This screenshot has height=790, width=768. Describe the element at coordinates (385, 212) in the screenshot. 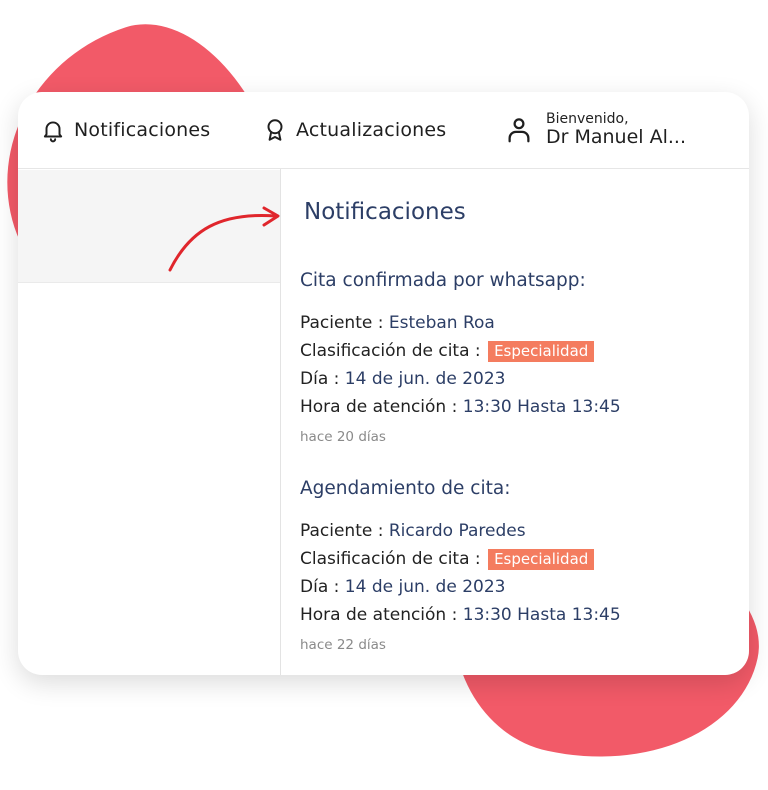

I see `panel-title: Notificaciones` at that location.